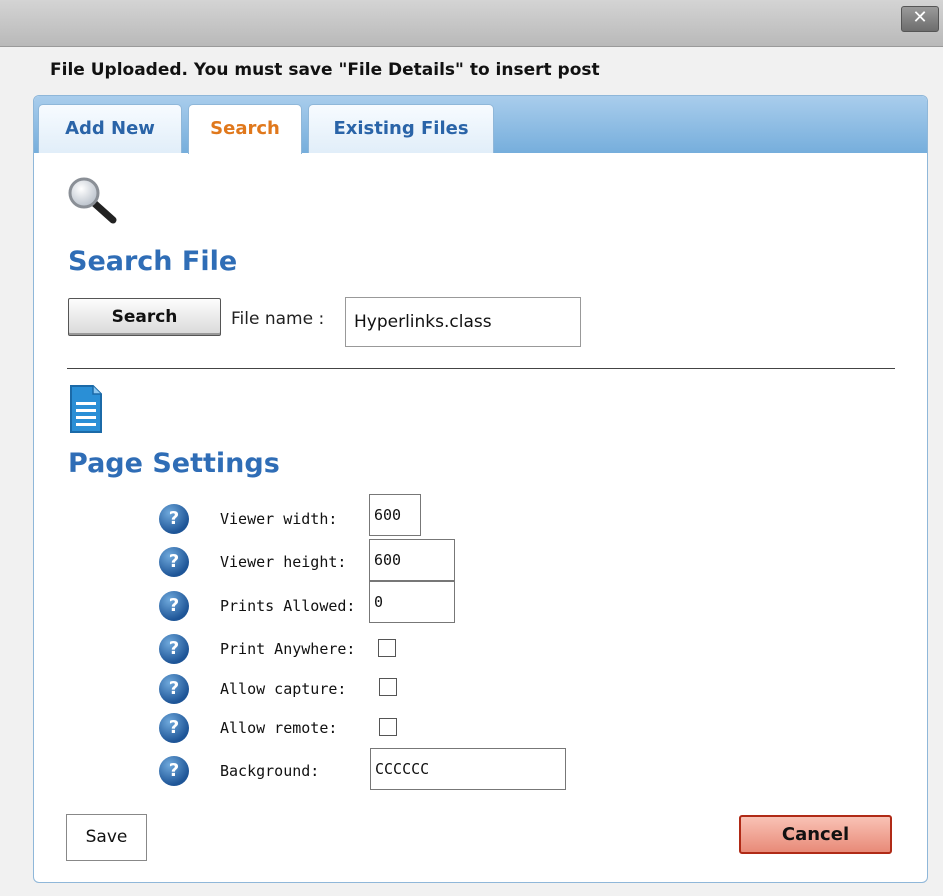 The image size is (943, 896). What do you see at coordinates (110, 128) in the screenshot?
I see `tab-add-new: Add New` at bounding box center [110, 128].